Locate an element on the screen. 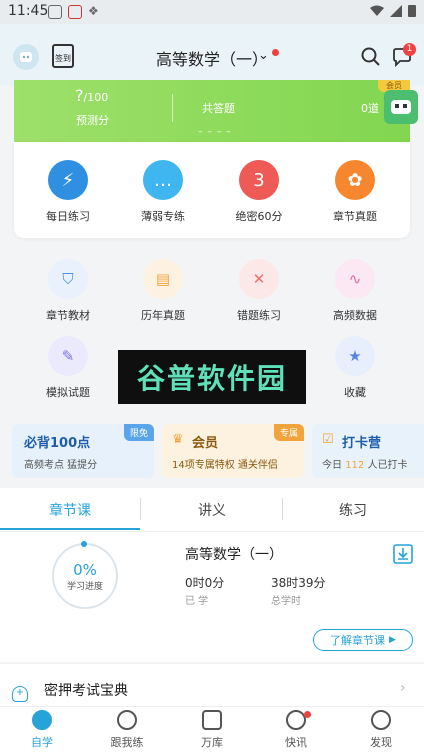 The height and width of the screenshot is (754, 424). nav-self-study: 自学 is located at coordinates (42, 730).